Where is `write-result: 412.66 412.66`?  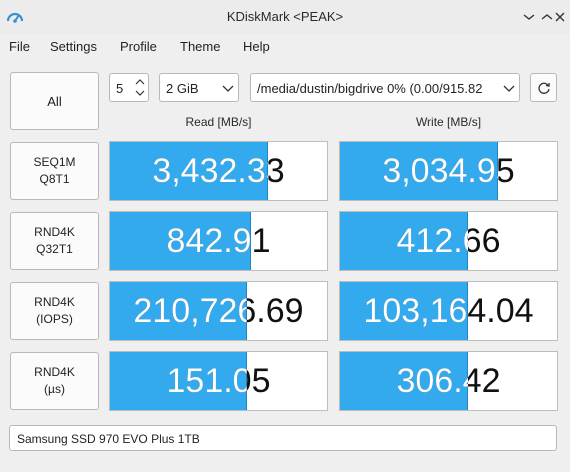
write-result: 412.66 412.66 is located at coordinates (448, 241).